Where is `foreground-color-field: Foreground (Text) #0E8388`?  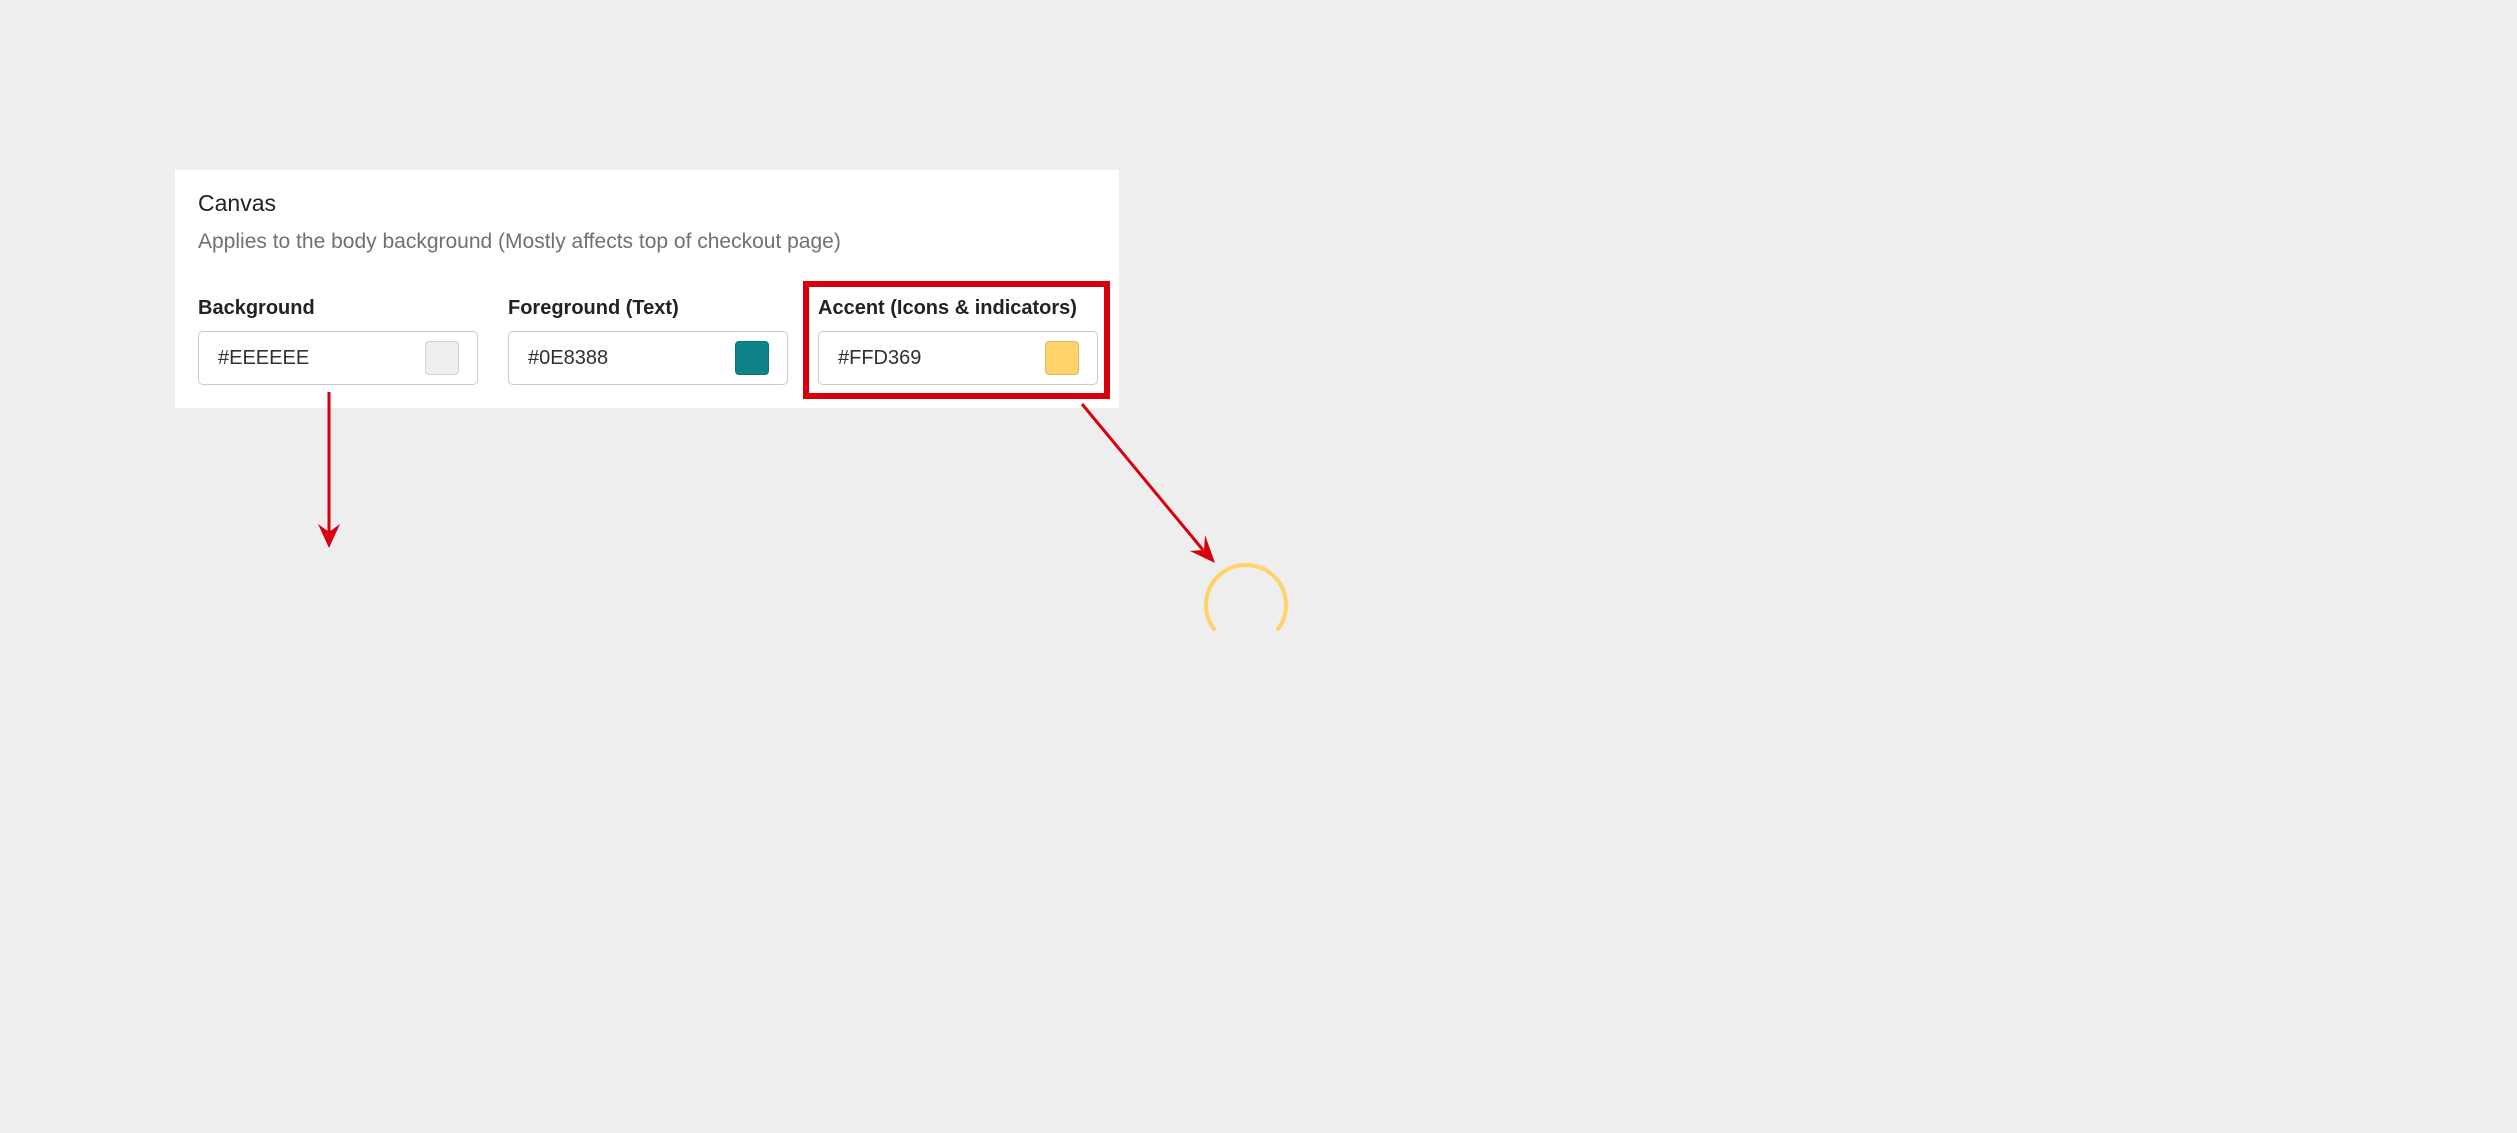
foreground-color-field: Foreground (Text) #0E8388 is located at coordinates (648, 340).